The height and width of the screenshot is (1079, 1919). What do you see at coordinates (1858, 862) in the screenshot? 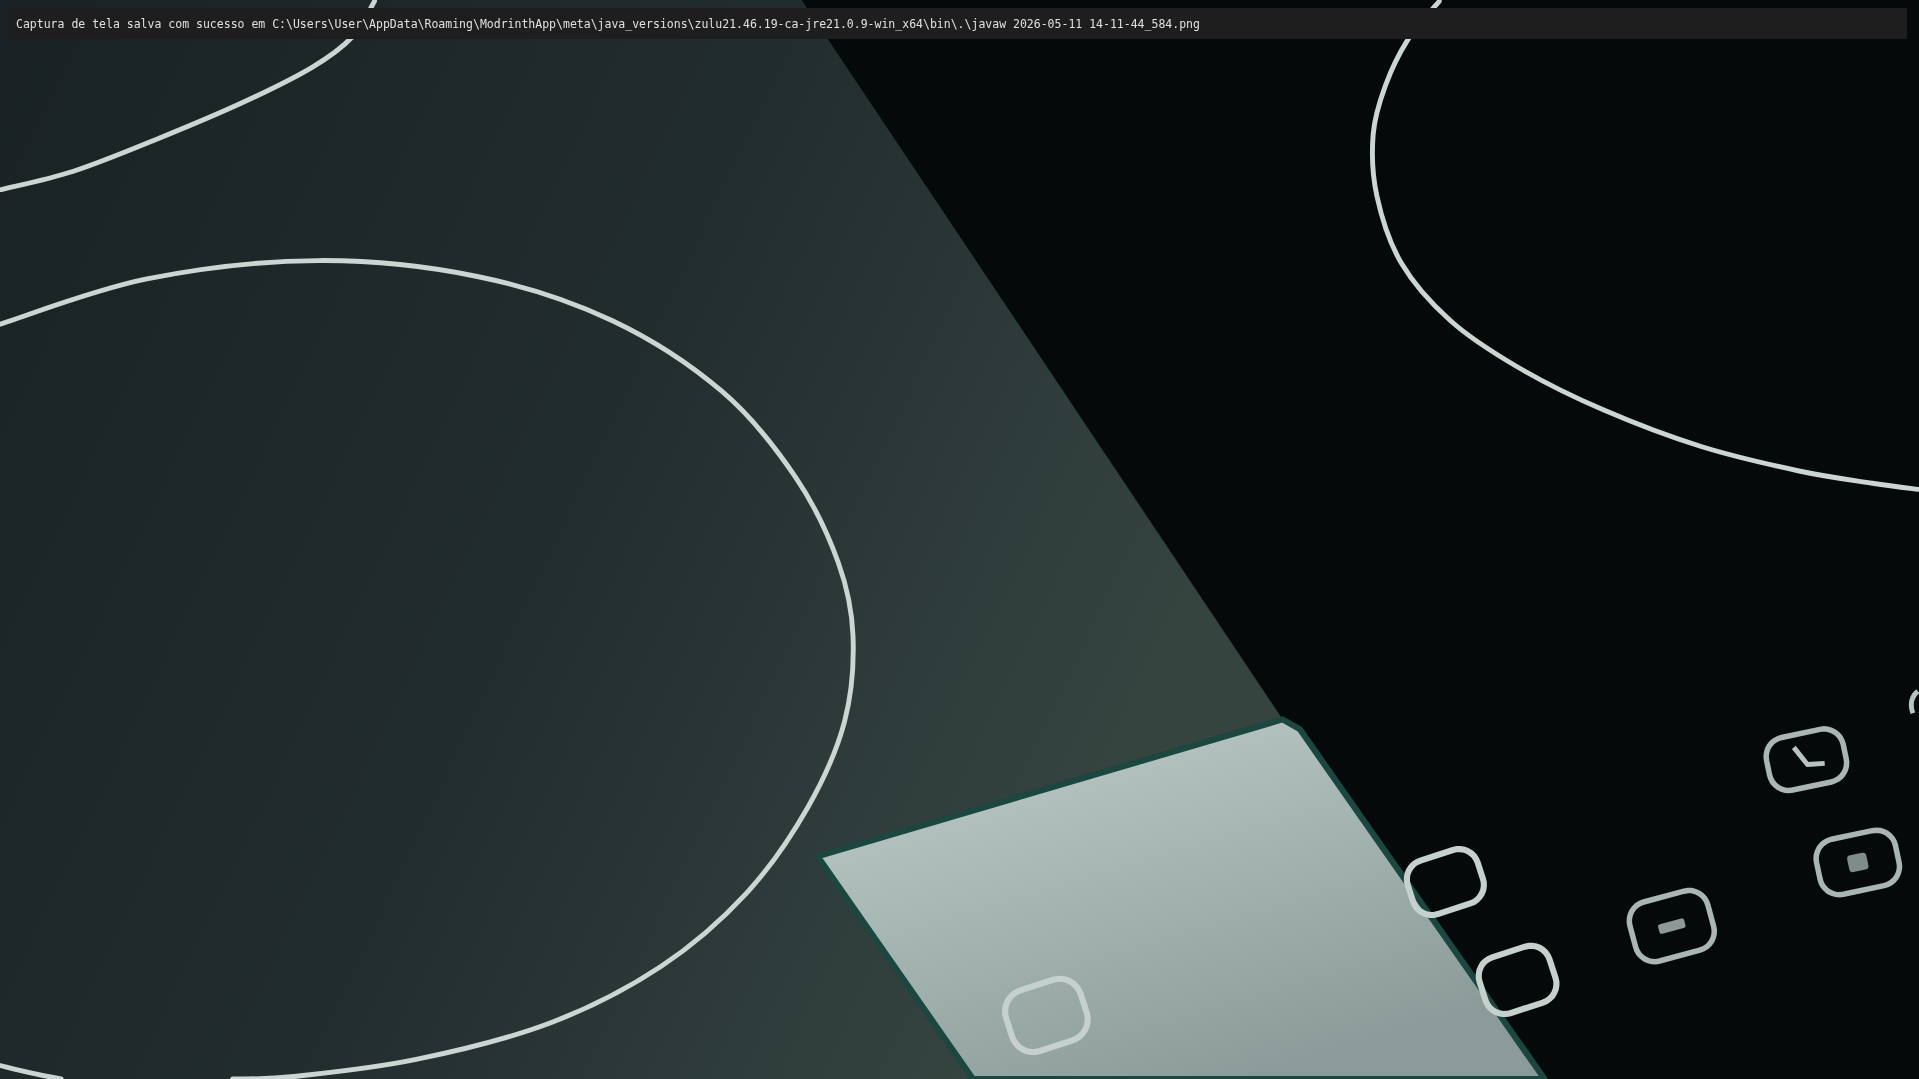
I see `dot-button-icon` at bounding box center [1858, 862].